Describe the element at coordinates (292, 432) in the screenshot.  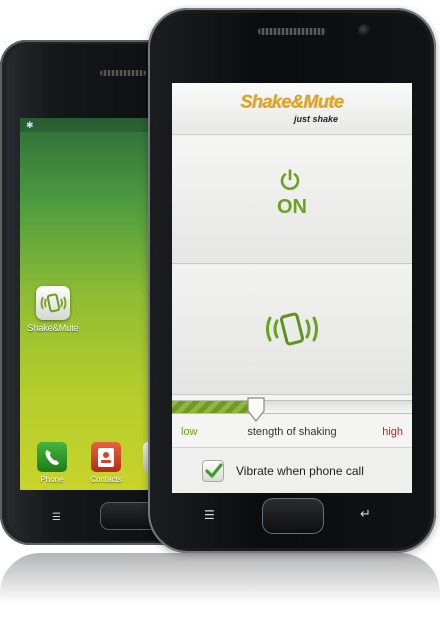
I see `slider-caption: stength of shaking` at that location.